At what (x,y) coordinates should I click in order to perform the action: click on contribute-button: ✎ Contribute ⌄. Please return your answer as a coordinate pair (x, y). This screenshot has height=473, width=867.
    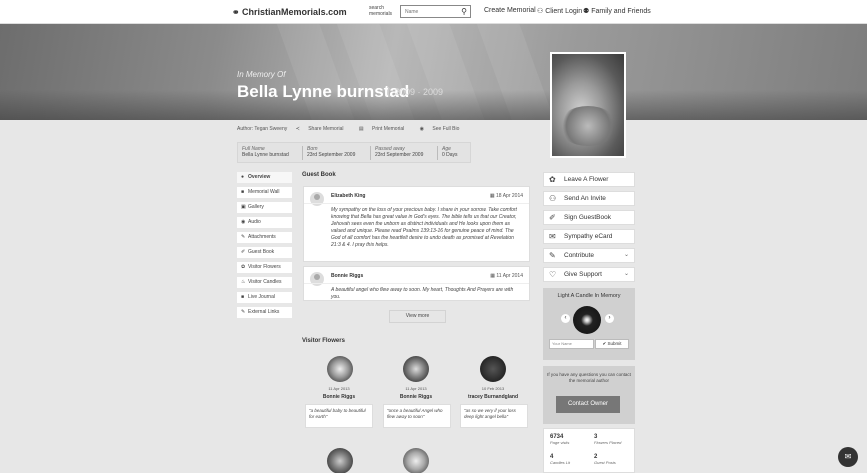
    Looking at the image, I should click on (589, 255).